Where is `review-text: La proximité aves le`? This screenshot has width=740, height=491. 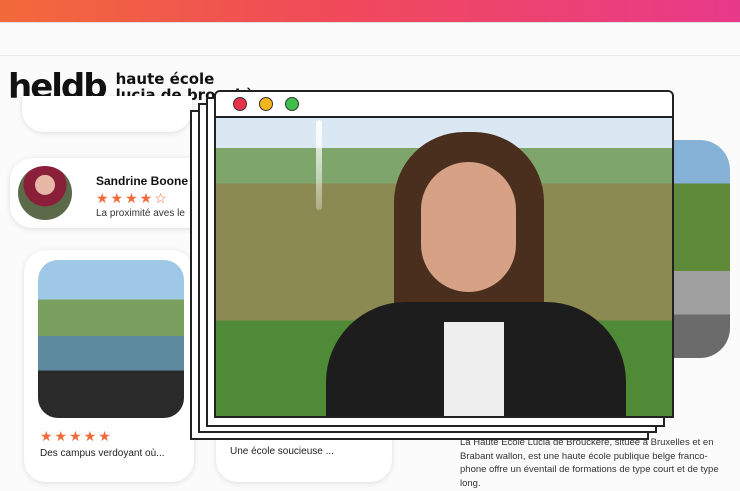 review-text: La proximité aves le is located at coordinates (140, 213).